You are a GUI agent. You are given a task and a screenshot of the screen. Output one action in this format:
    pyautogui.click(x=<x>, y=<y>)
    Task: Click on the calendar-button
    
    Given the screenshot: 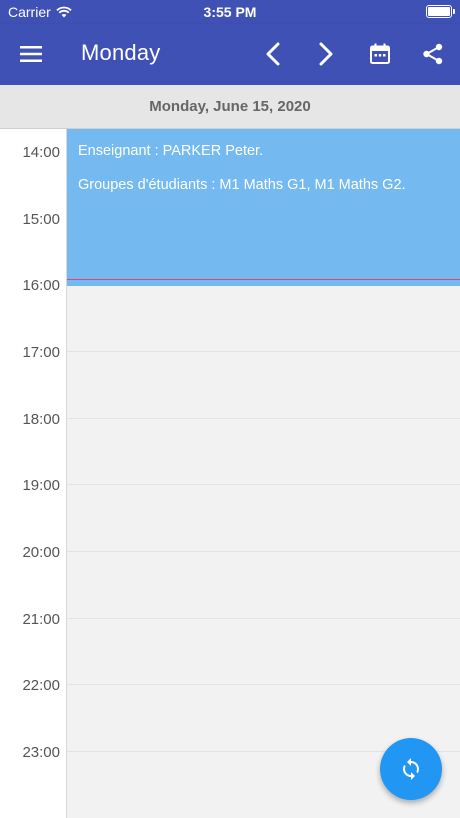 What is the action you would take?
    pyautogui.click(x=380, y=54)
    